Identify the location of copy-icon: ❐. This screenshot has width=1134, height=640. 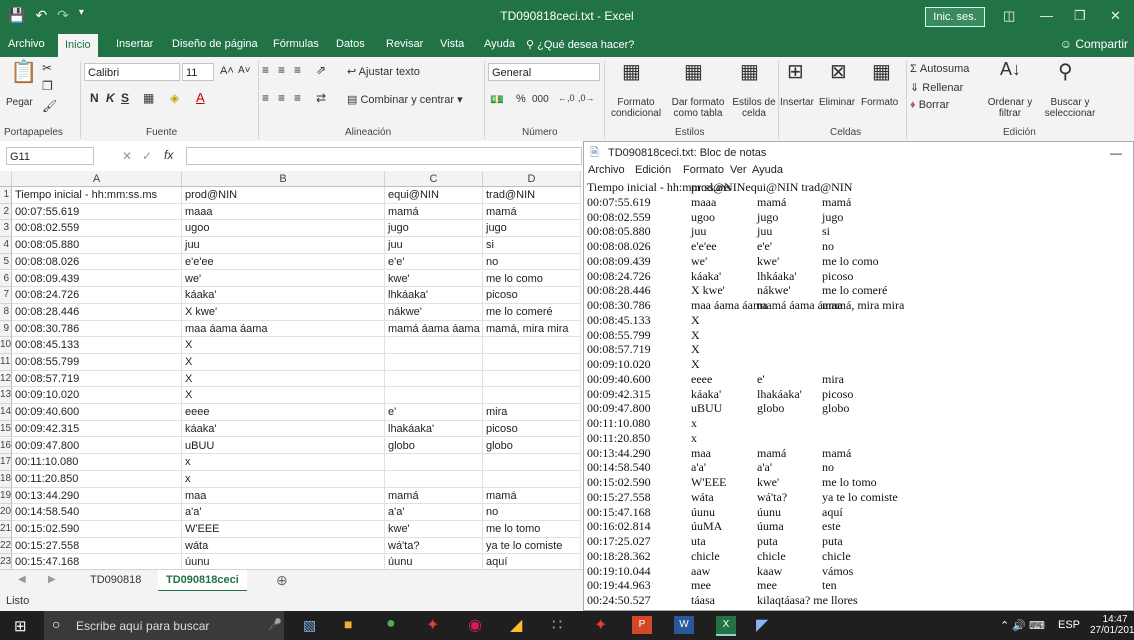
(47, 86).